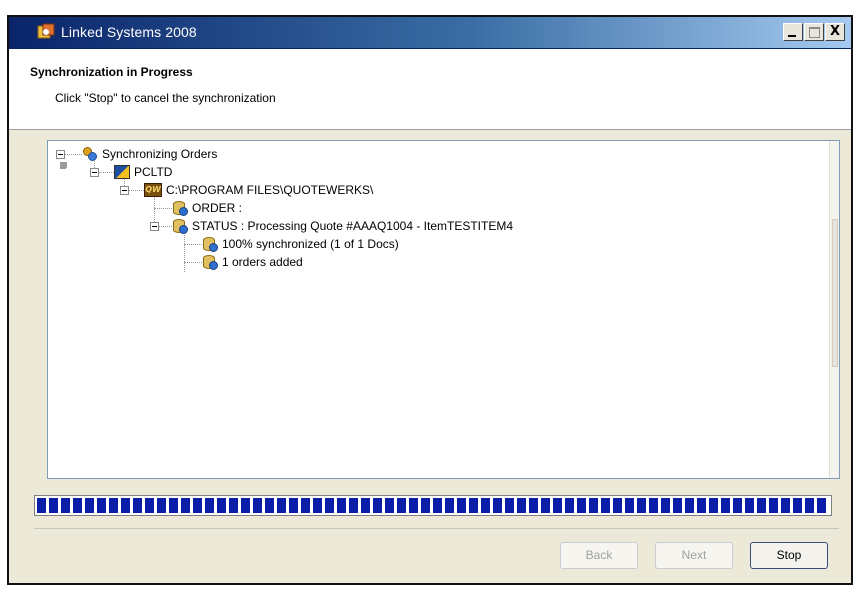 The width and height of the screenshot is (862, 590). Describe the element at coordinates (122, 172) in the screenshot. I see `company-flag-icon` at that location.